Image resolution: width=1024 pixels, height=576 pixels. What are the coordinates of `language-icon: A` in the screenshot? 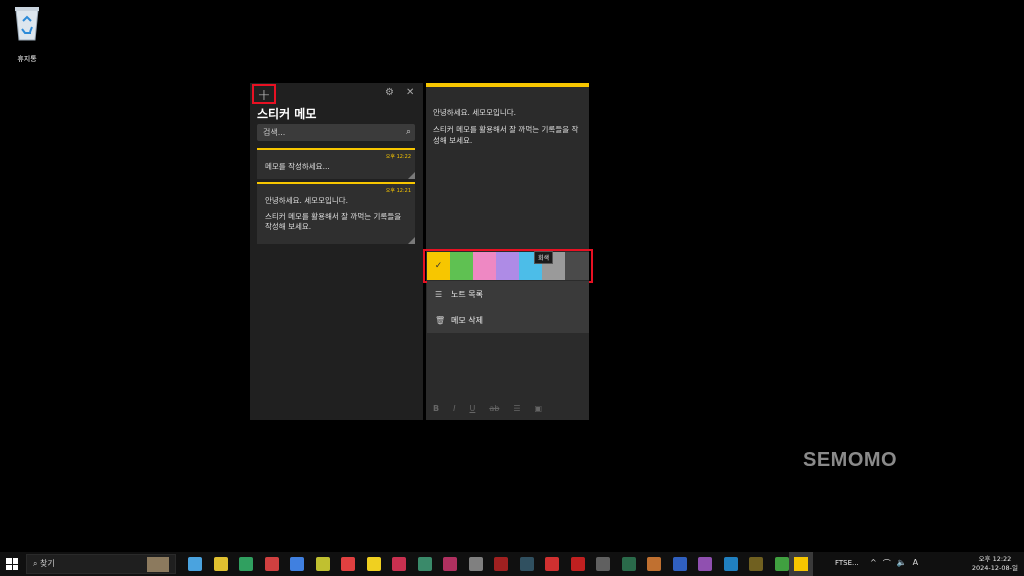 It's located at (915, 563).